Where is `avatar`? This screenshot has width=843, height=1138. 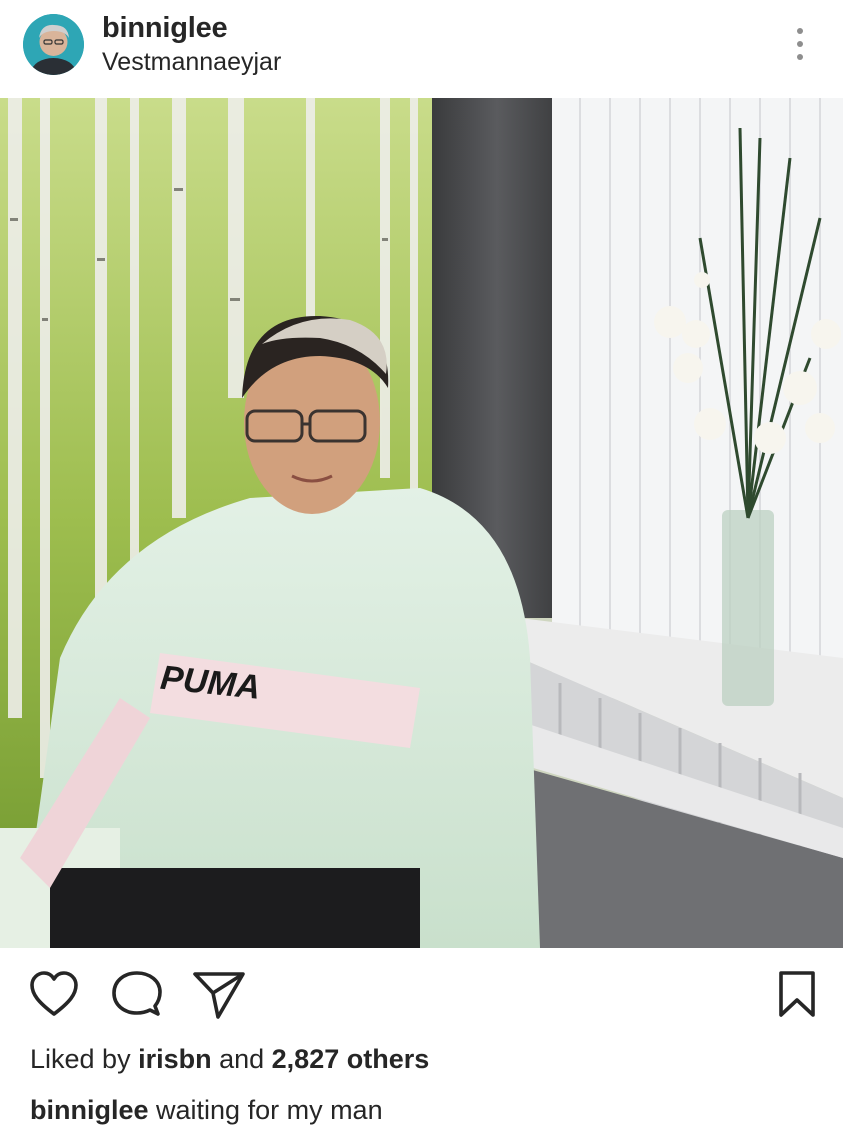 avatar is located at coordinates (53, 44).